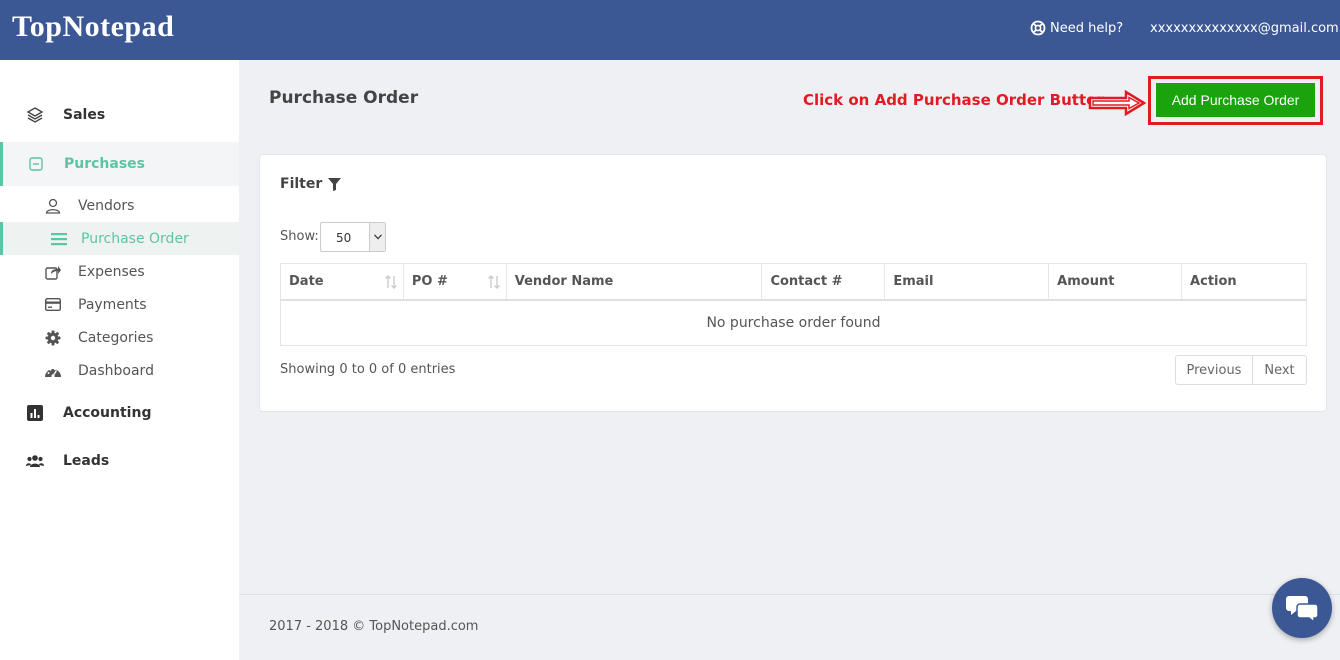  I want to click on page-title: Purchase Order, so click(344, 98).